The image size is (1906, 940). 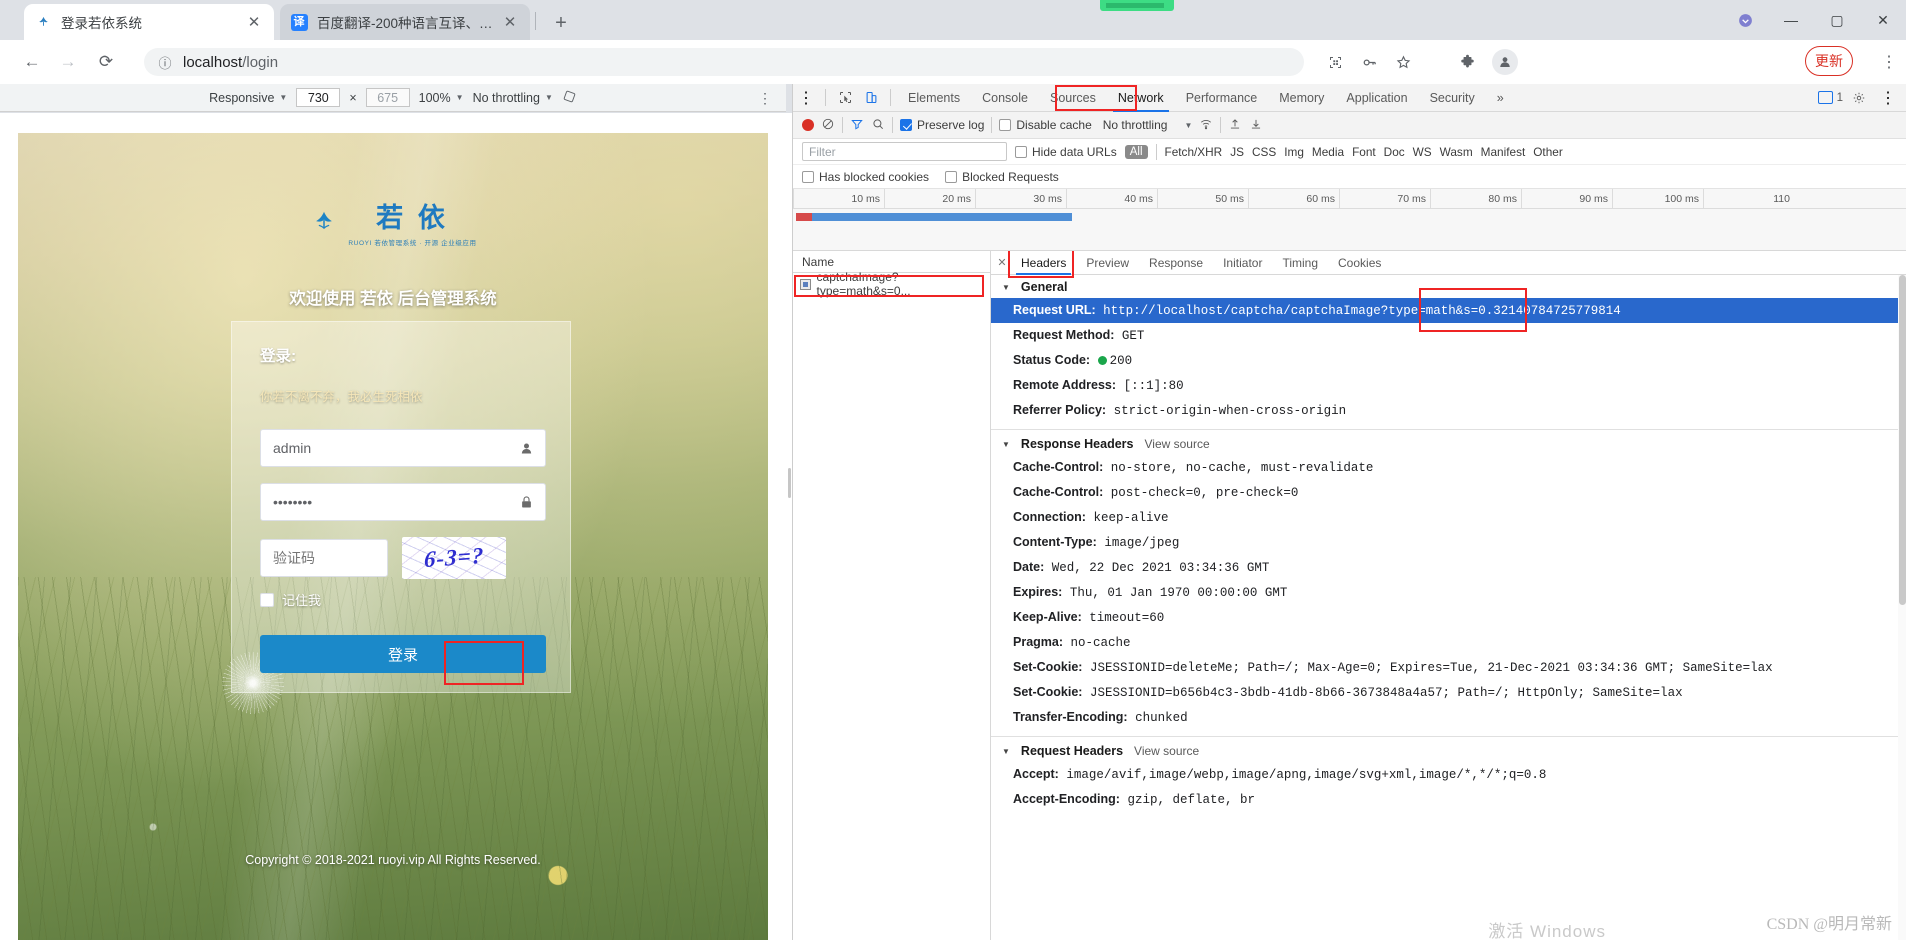 I want to click on username-input, so click(x=403, y=448).